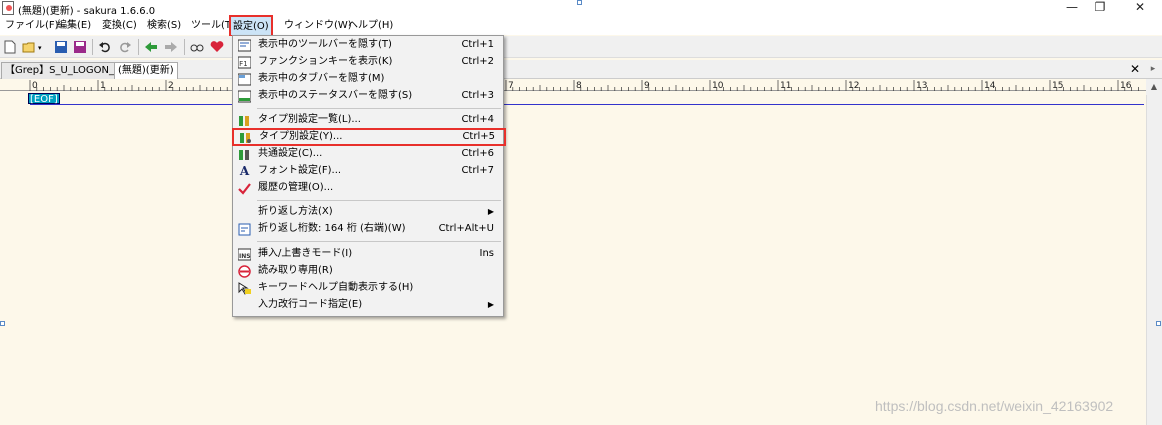 Image resolution: width=1162 pixels, height=425 pixels. Describe the element at coordinates (1072, 8) in the screenshot. I see `minimize-button: —` at that location.